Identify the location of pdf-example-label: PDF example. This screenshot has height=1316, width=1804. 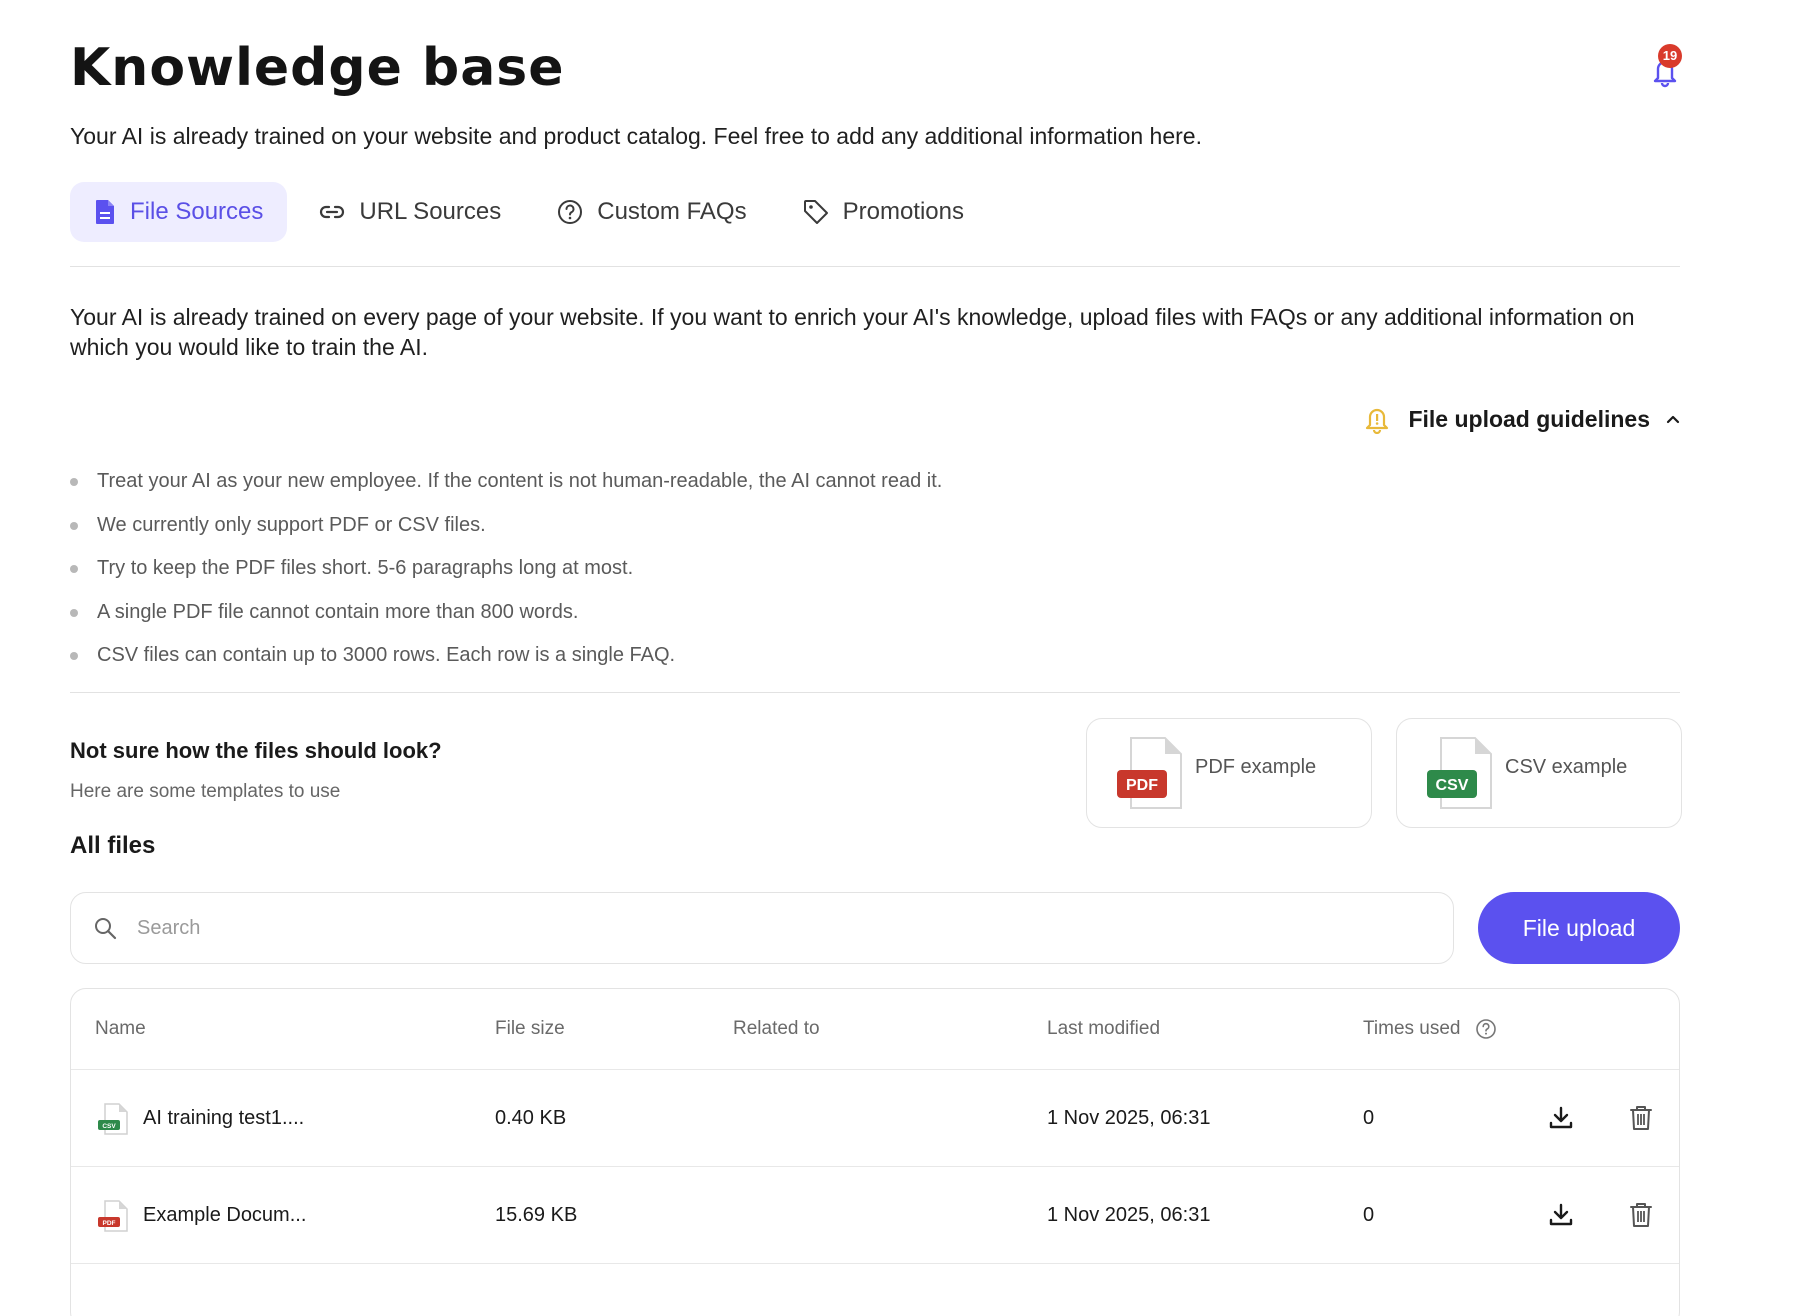
(1256, 766).